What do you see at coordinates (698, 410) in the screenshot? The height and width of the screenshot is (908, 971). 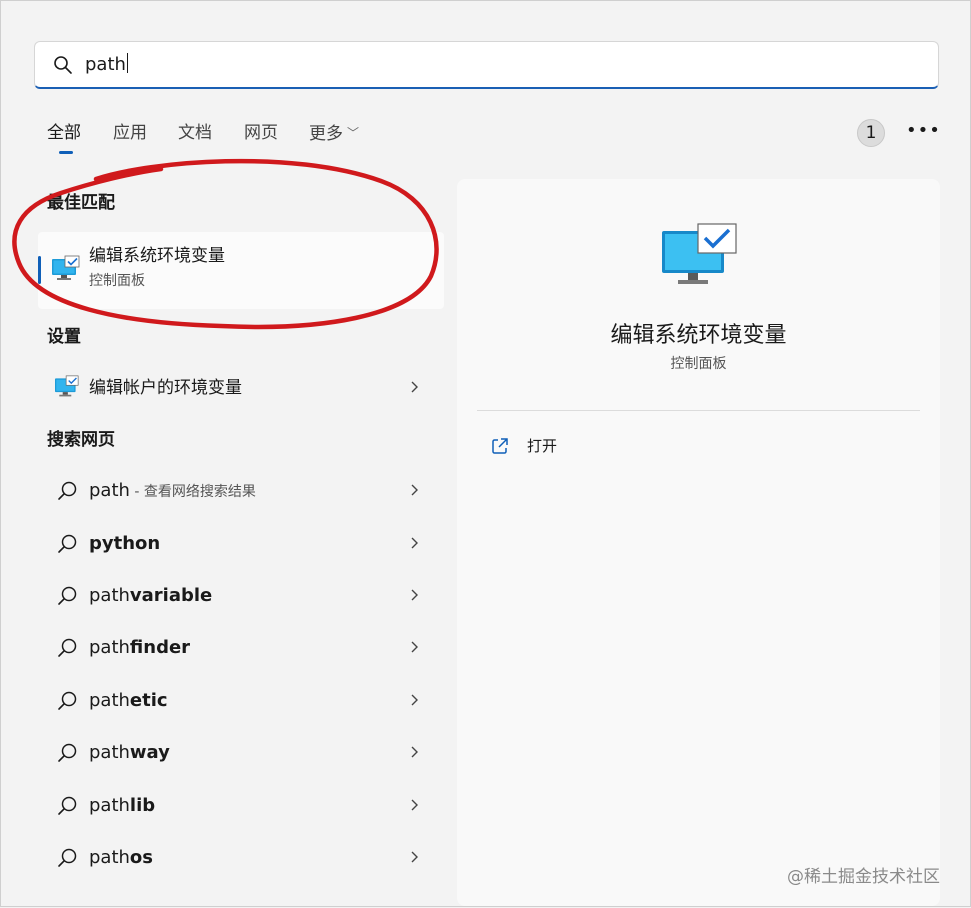 I see `divider` at bounding box center [698, 410].